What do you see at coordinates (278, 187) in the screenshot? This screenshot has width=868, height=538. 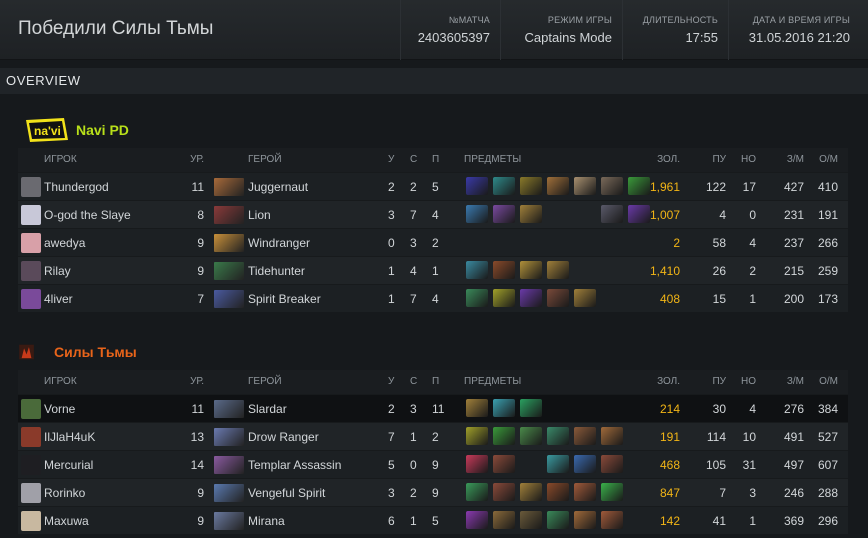 I see `hero-name: Juggernaut` at bounding box center [278, 187].